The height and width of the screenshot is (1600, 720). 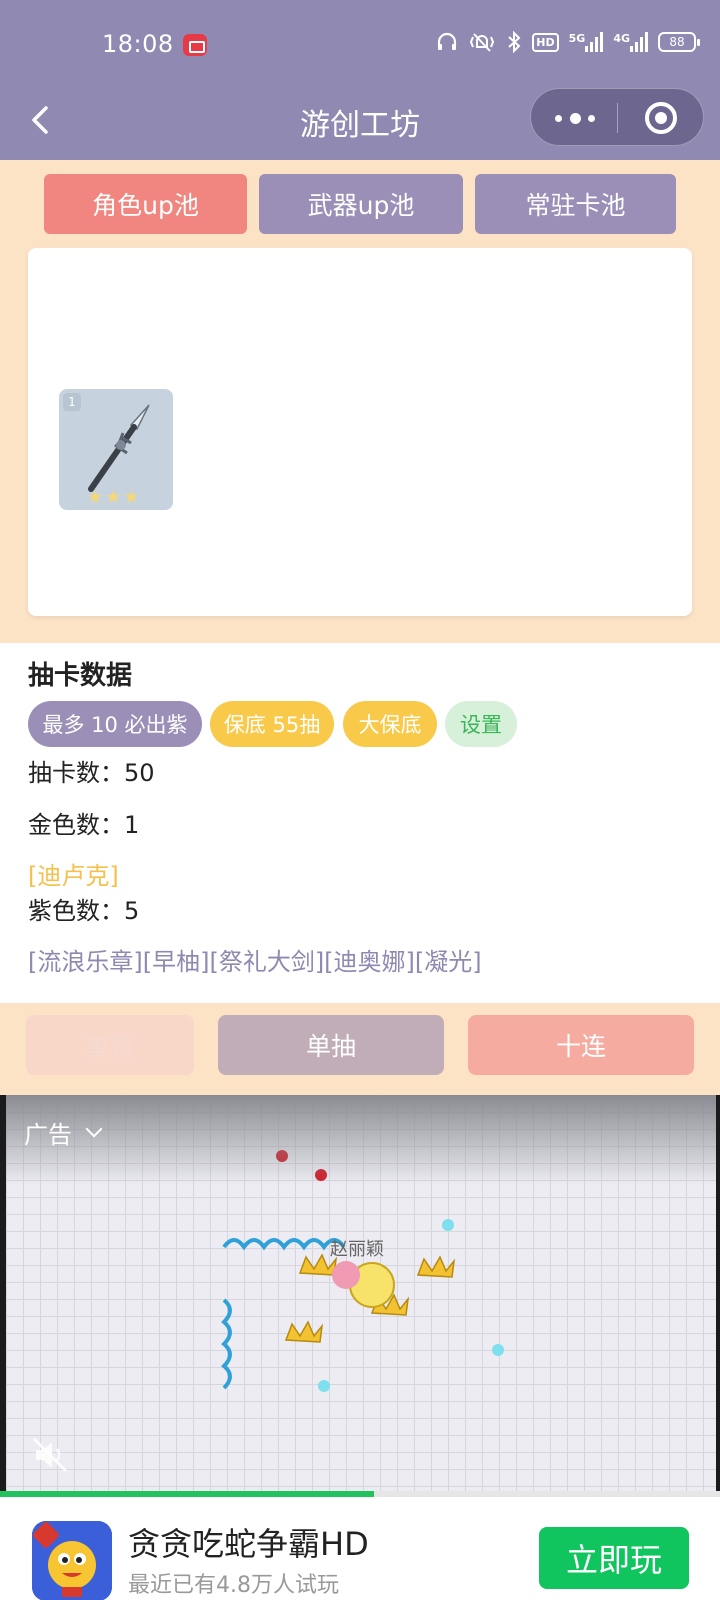 What do you see at coordinates (145, 204) in the screenshot?
I see `tab-role-up-pool: 角色up池` at bounding box center [145, 204].